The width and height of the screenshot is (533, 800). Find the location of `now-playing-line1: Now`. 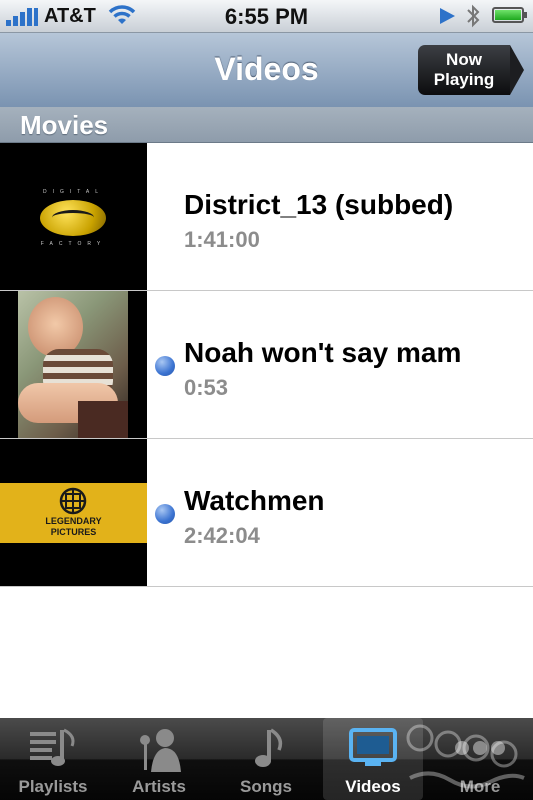

now-playing-line1: Now is located at coordinates (464, 59).